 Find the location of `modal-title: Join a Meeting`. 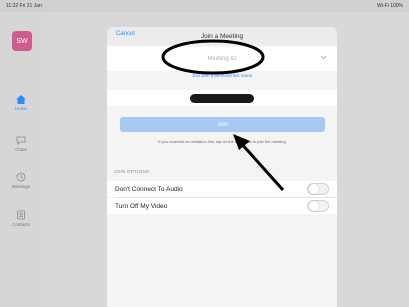

modal-title: Join a Meeting is located at coordinates (222, 36).